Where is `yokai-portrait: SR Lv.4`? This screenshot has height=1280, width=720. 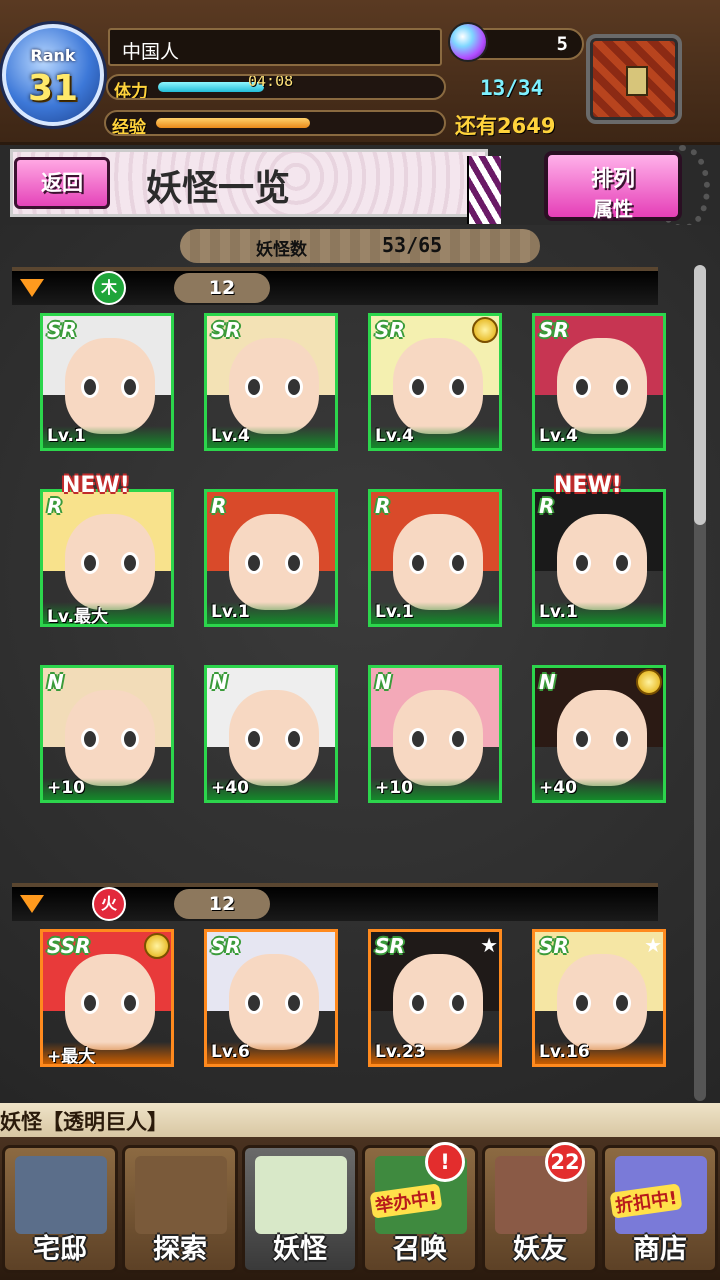
yokai-portrait: SR Lv.4 is located at coordinates (599, 382).